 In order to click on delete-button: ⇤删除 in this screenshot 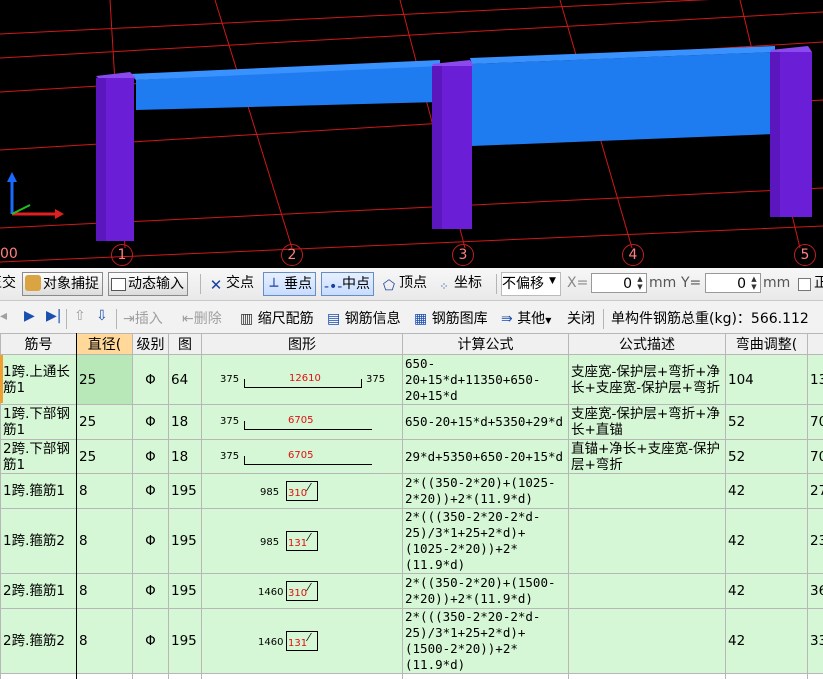, I will do `click(202, 318)`.